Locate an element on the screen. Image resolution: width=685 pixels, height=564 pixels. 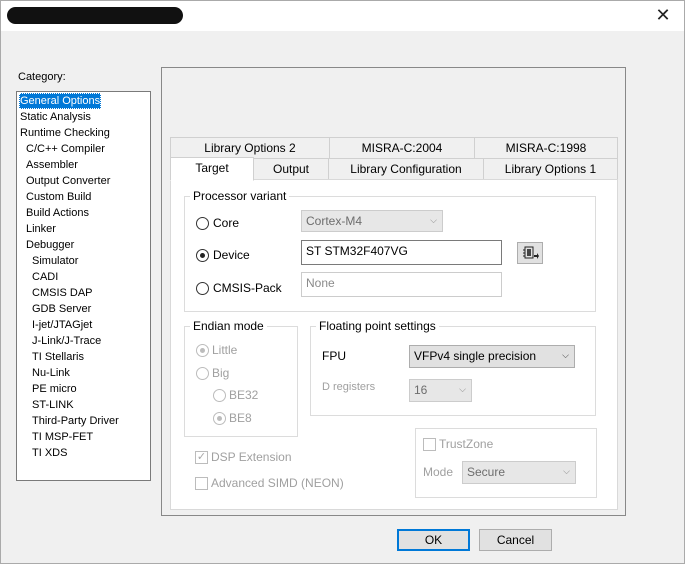
core-radio is located at coordinates (202, 223).